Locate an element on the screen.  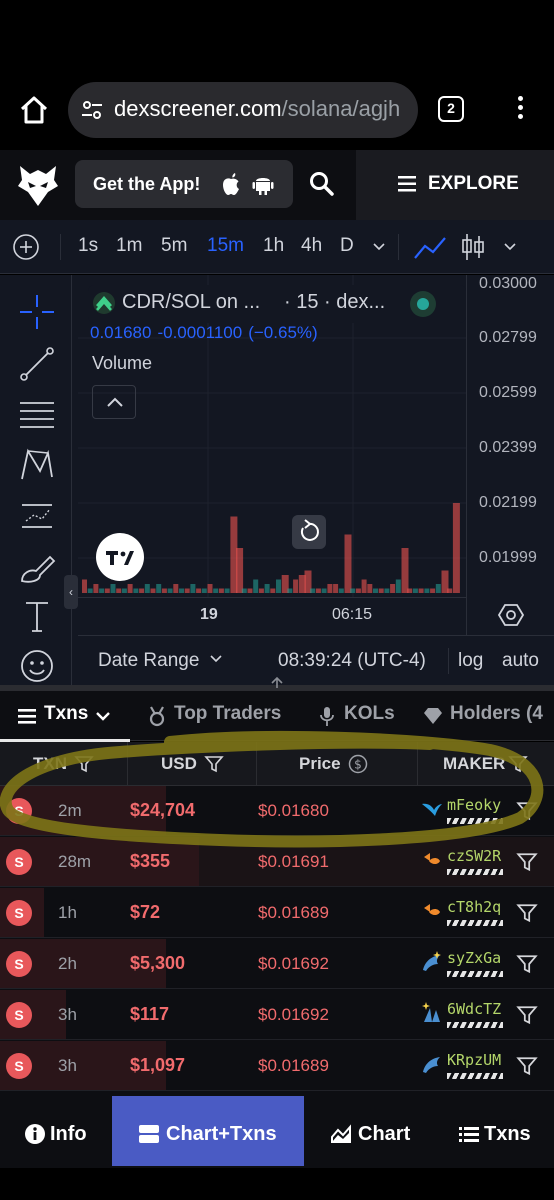
txn-age: 2m is located at coordinates (70, 810).